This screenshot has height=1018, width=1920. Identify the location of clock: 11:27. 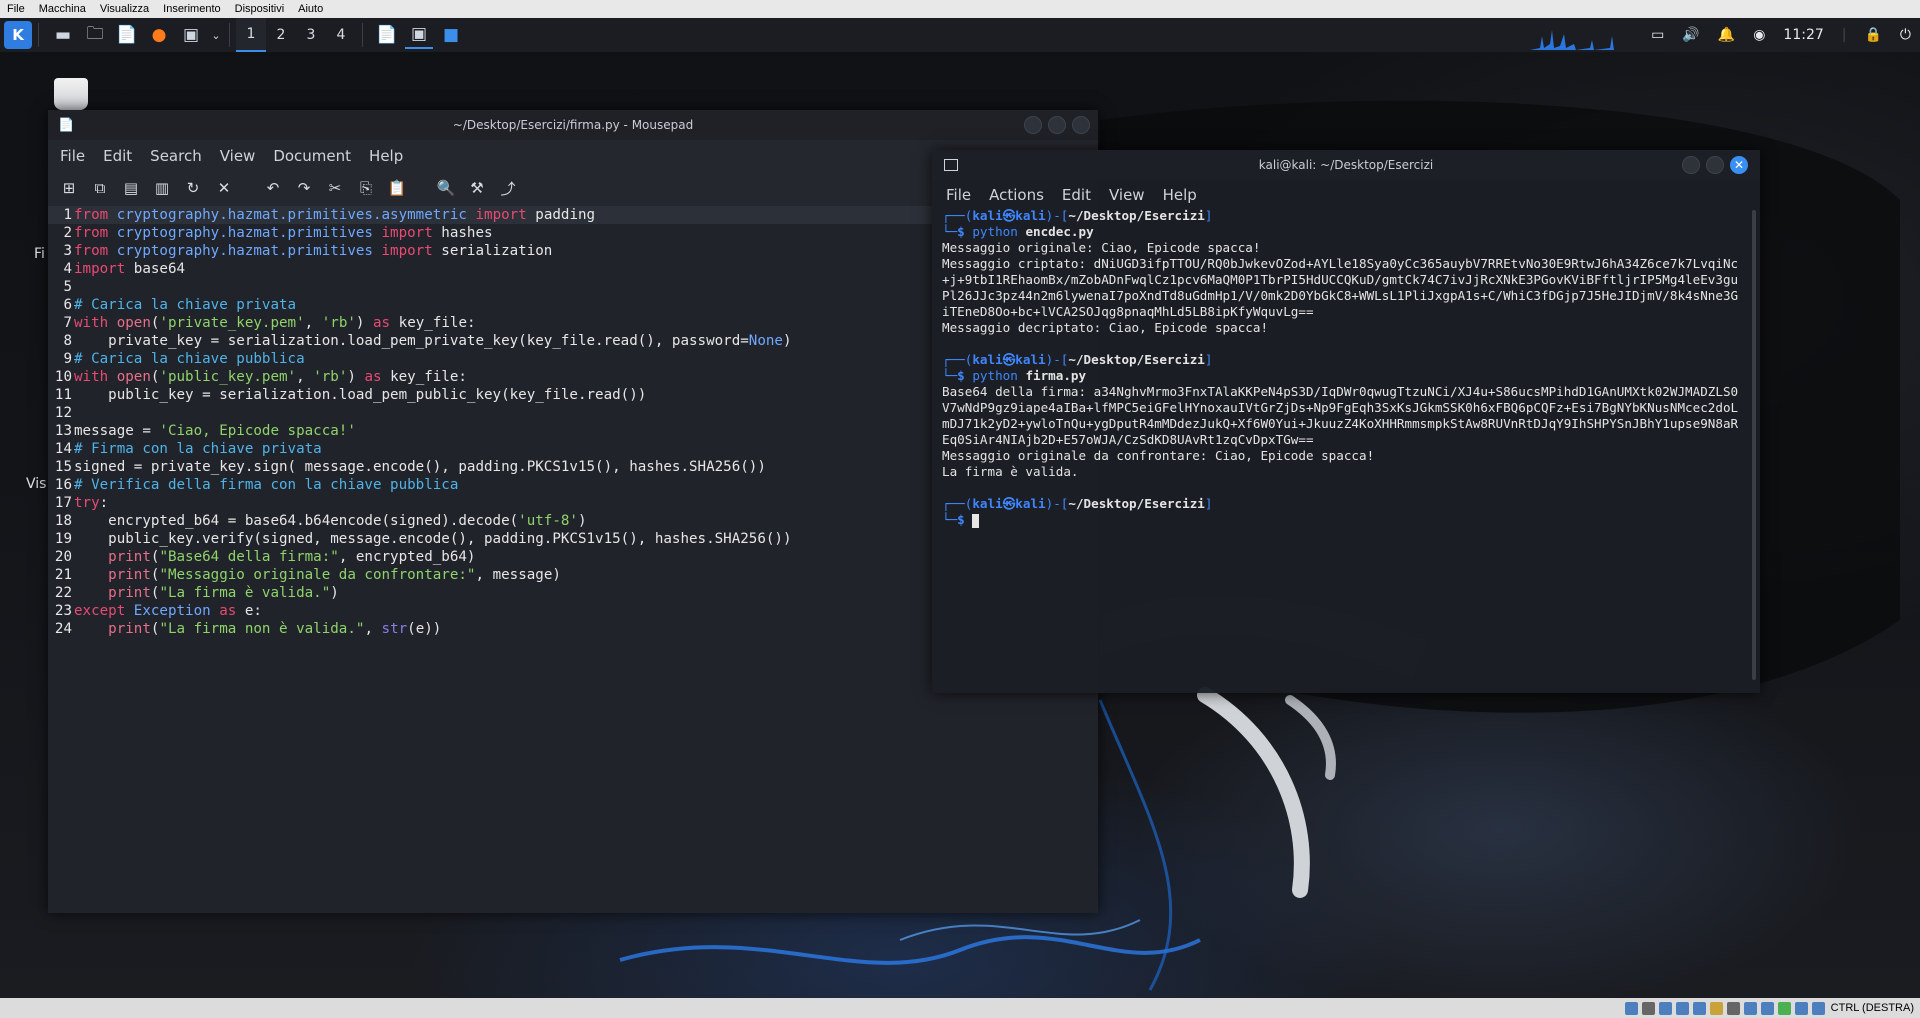
(1803, 35).